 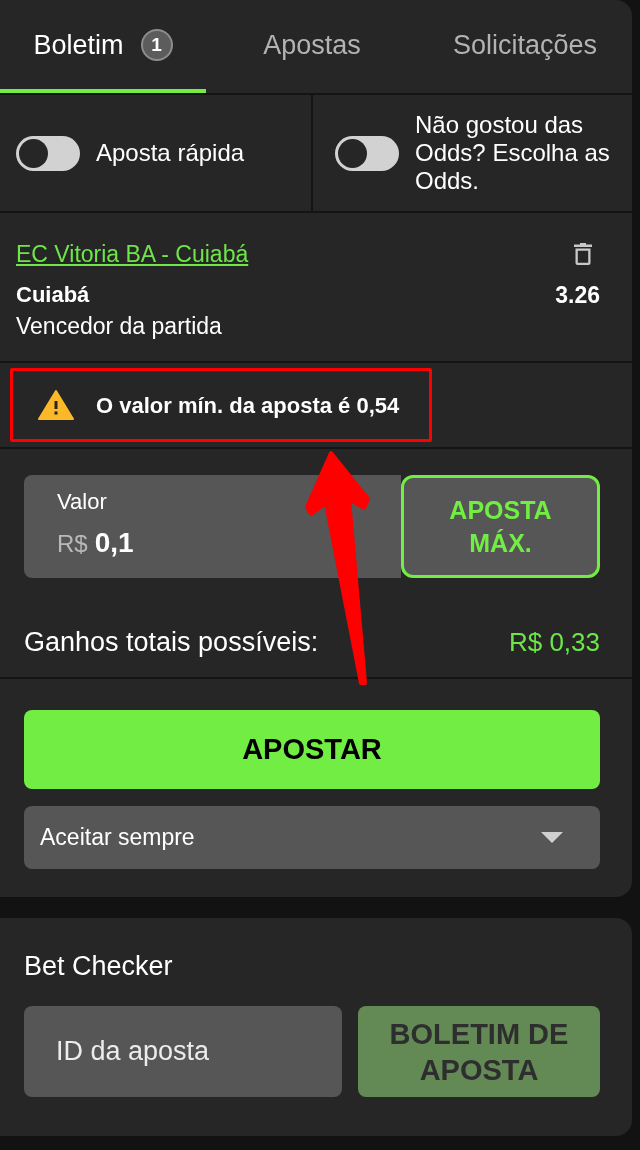 I want to click on selection-name: Cuiabá, so click(x=53, y=295).